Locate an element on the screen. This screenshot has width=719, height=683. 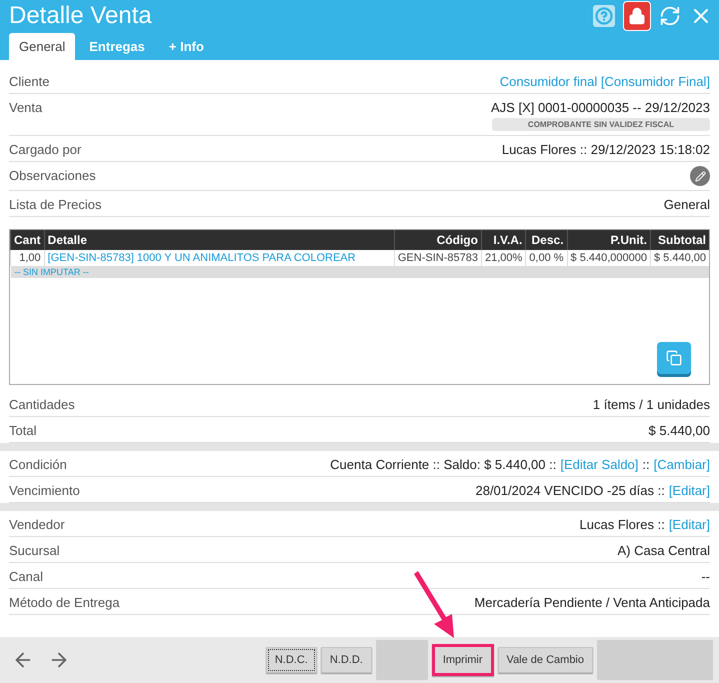
column-header: Detalle is located at coordinates (219, 240).